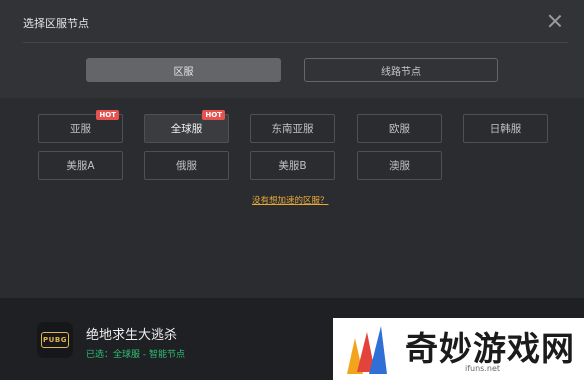  Describe the element at coordinates (483, 368) in the screenshot. I see `watermark-url: ifuns.net` at that location.